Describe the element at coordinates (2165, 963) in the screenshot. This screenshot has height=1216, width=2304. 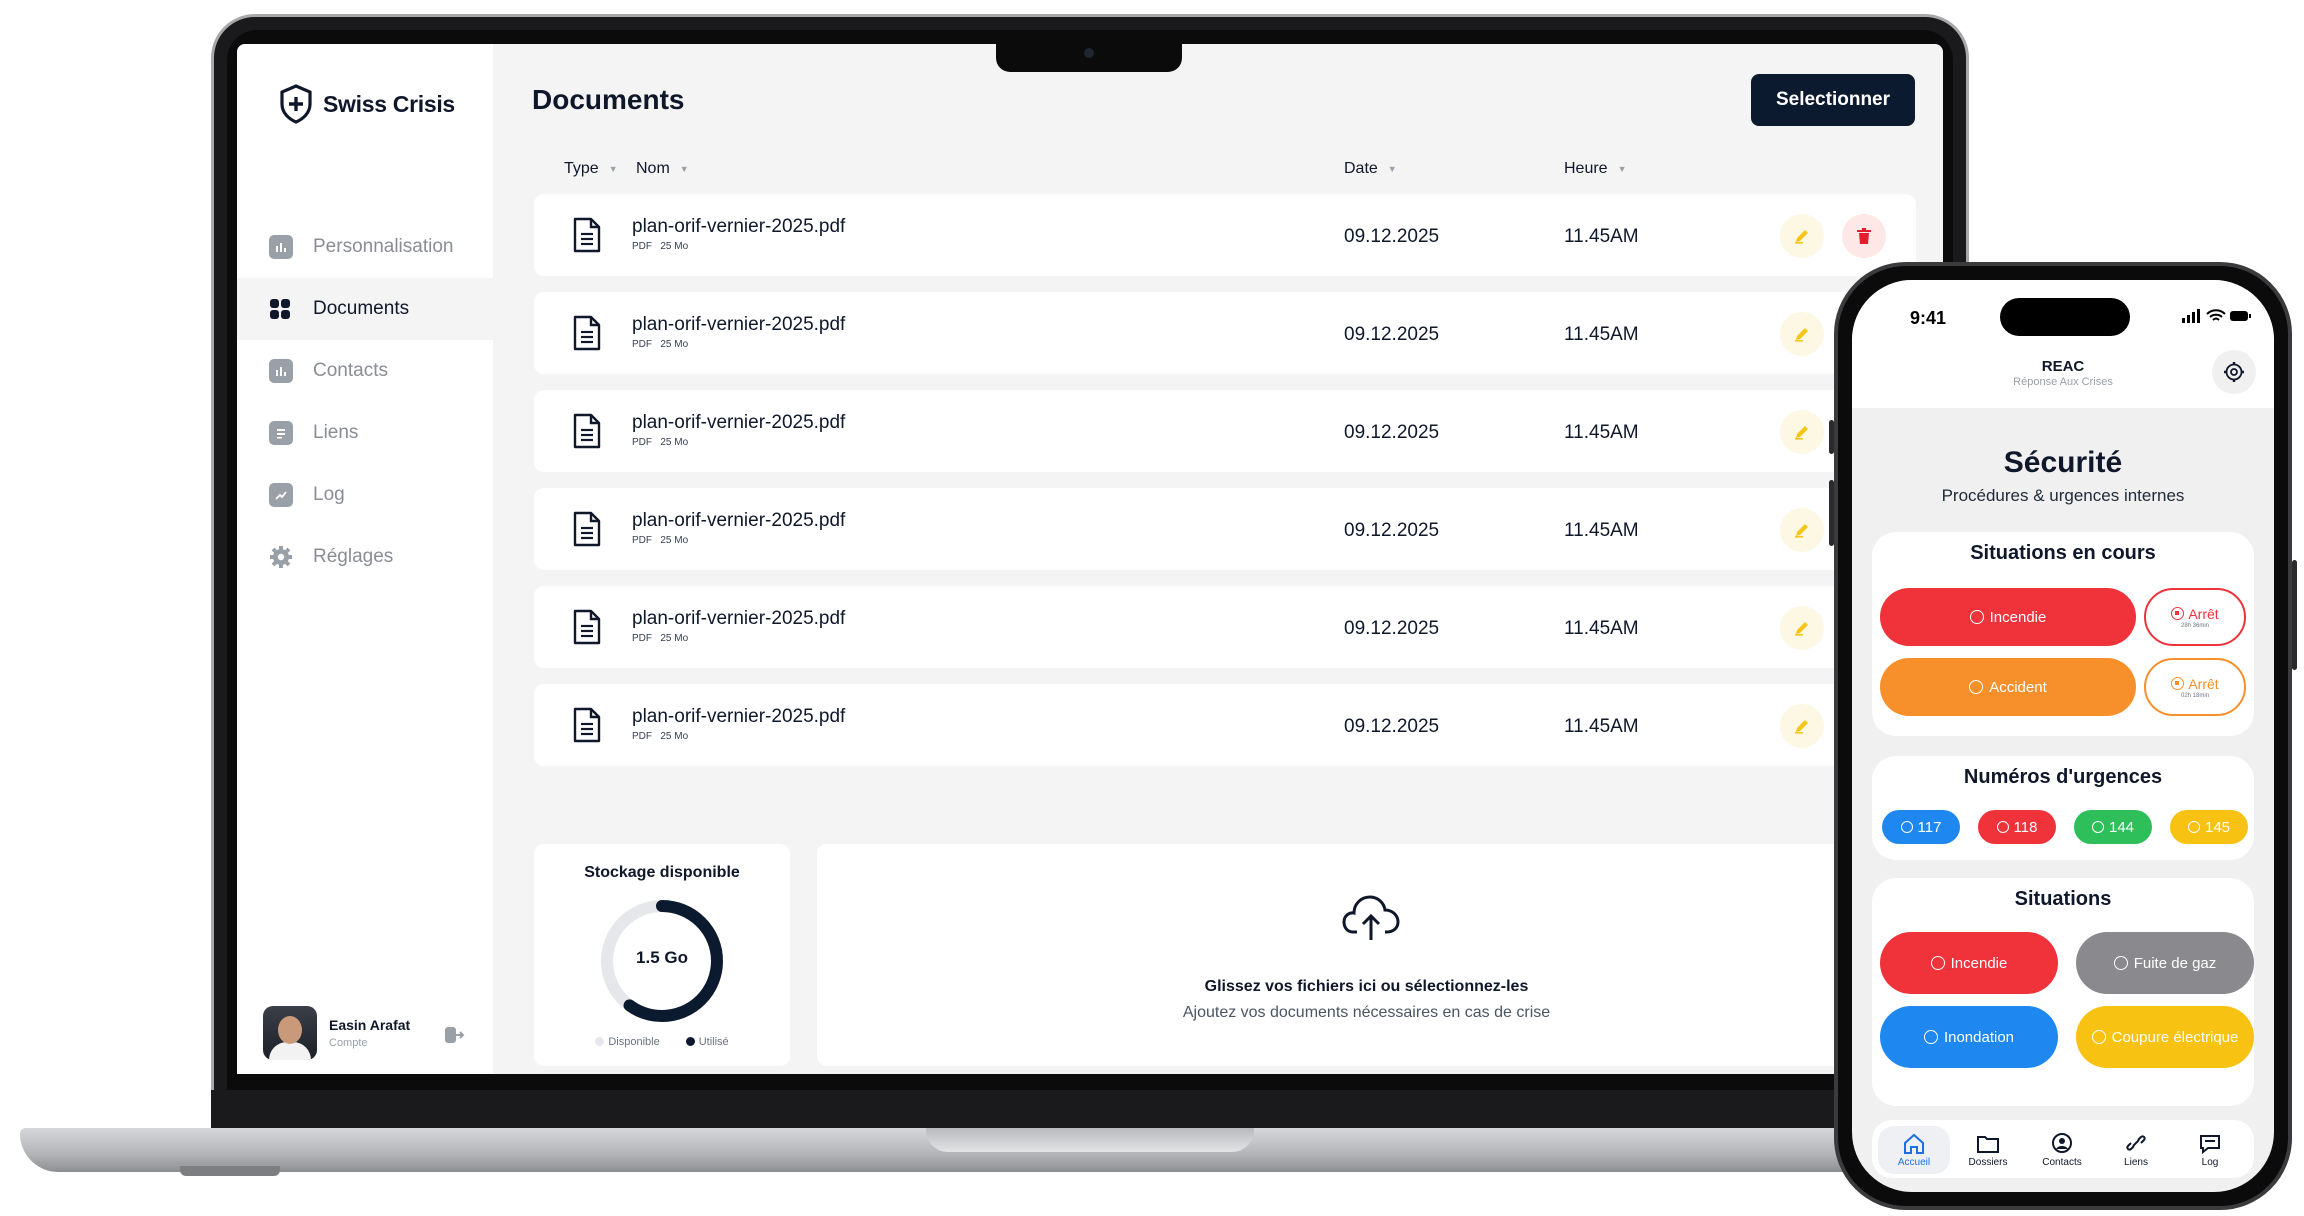
I see `situation-button: Fuite de gaz` at that location.